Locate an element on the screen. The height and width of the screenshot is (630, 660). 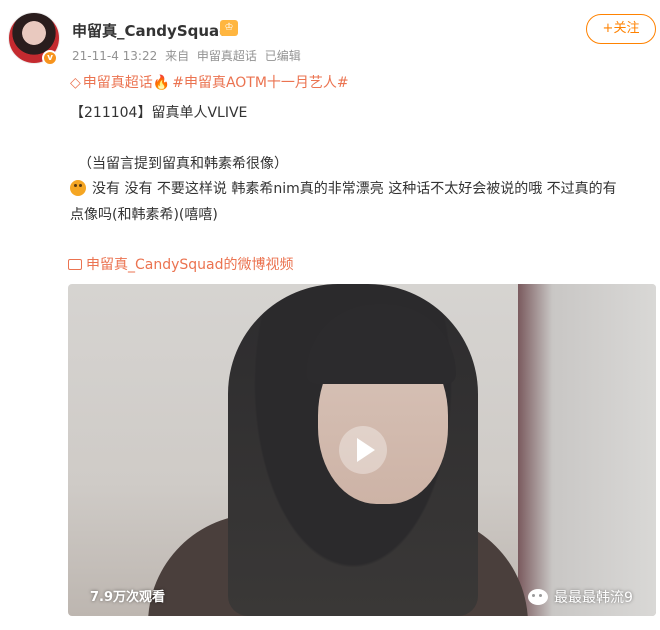
torch-icon: 🔥 is located at coordinates (161, 83).